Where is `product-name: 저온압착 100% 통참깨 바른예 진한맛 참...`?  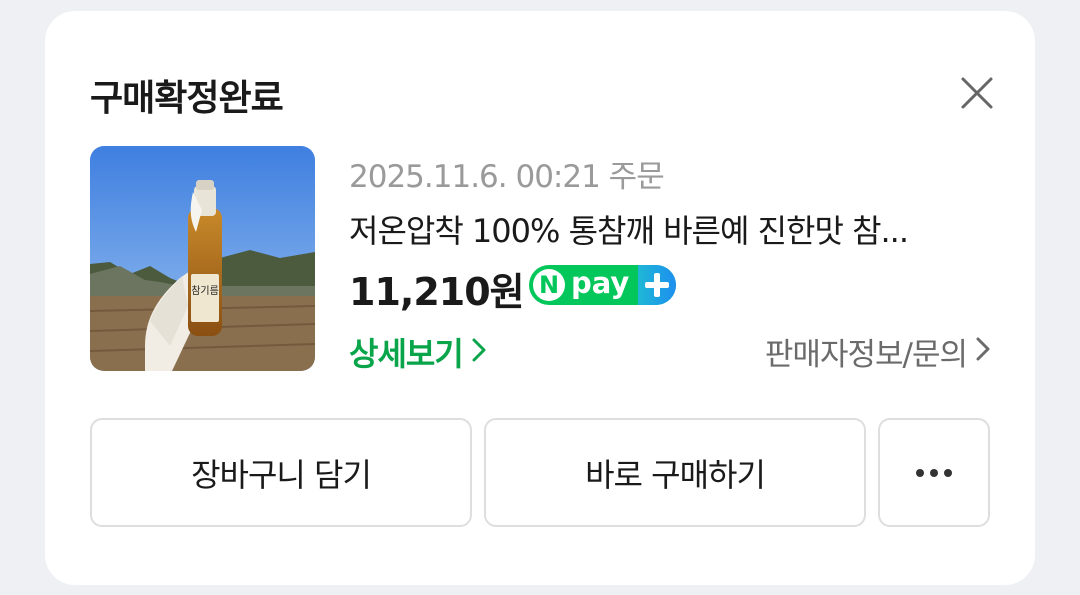
product-name: 저온압착 100% 통참깨 바른예 진한맛 참... is located at coordinates (669, 229).